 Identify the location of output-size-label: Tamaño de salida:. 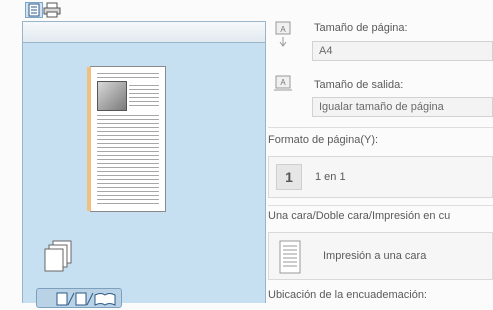
(359, 85).